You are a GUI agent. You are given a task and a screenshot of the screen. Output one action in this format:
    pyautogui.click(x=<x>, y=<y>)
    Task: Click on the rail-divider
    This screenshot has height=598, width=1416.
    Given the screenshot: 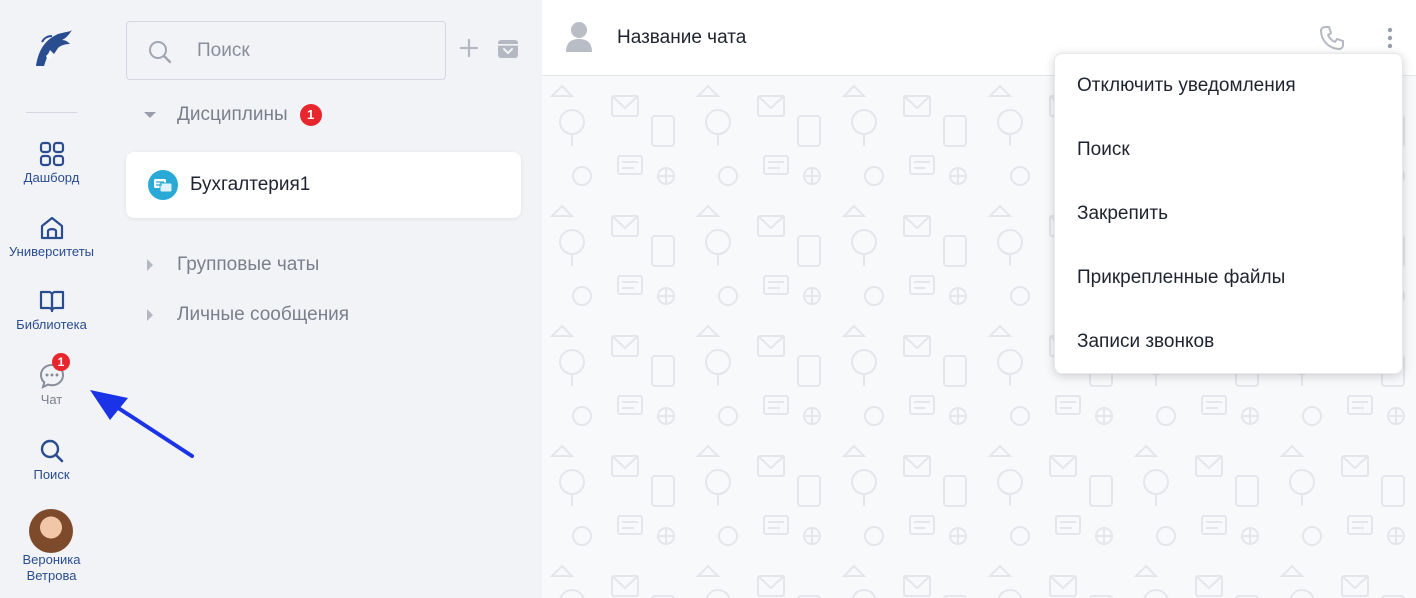 What is the action you would take?
    pyautogui.click(x=51, y=112)
    